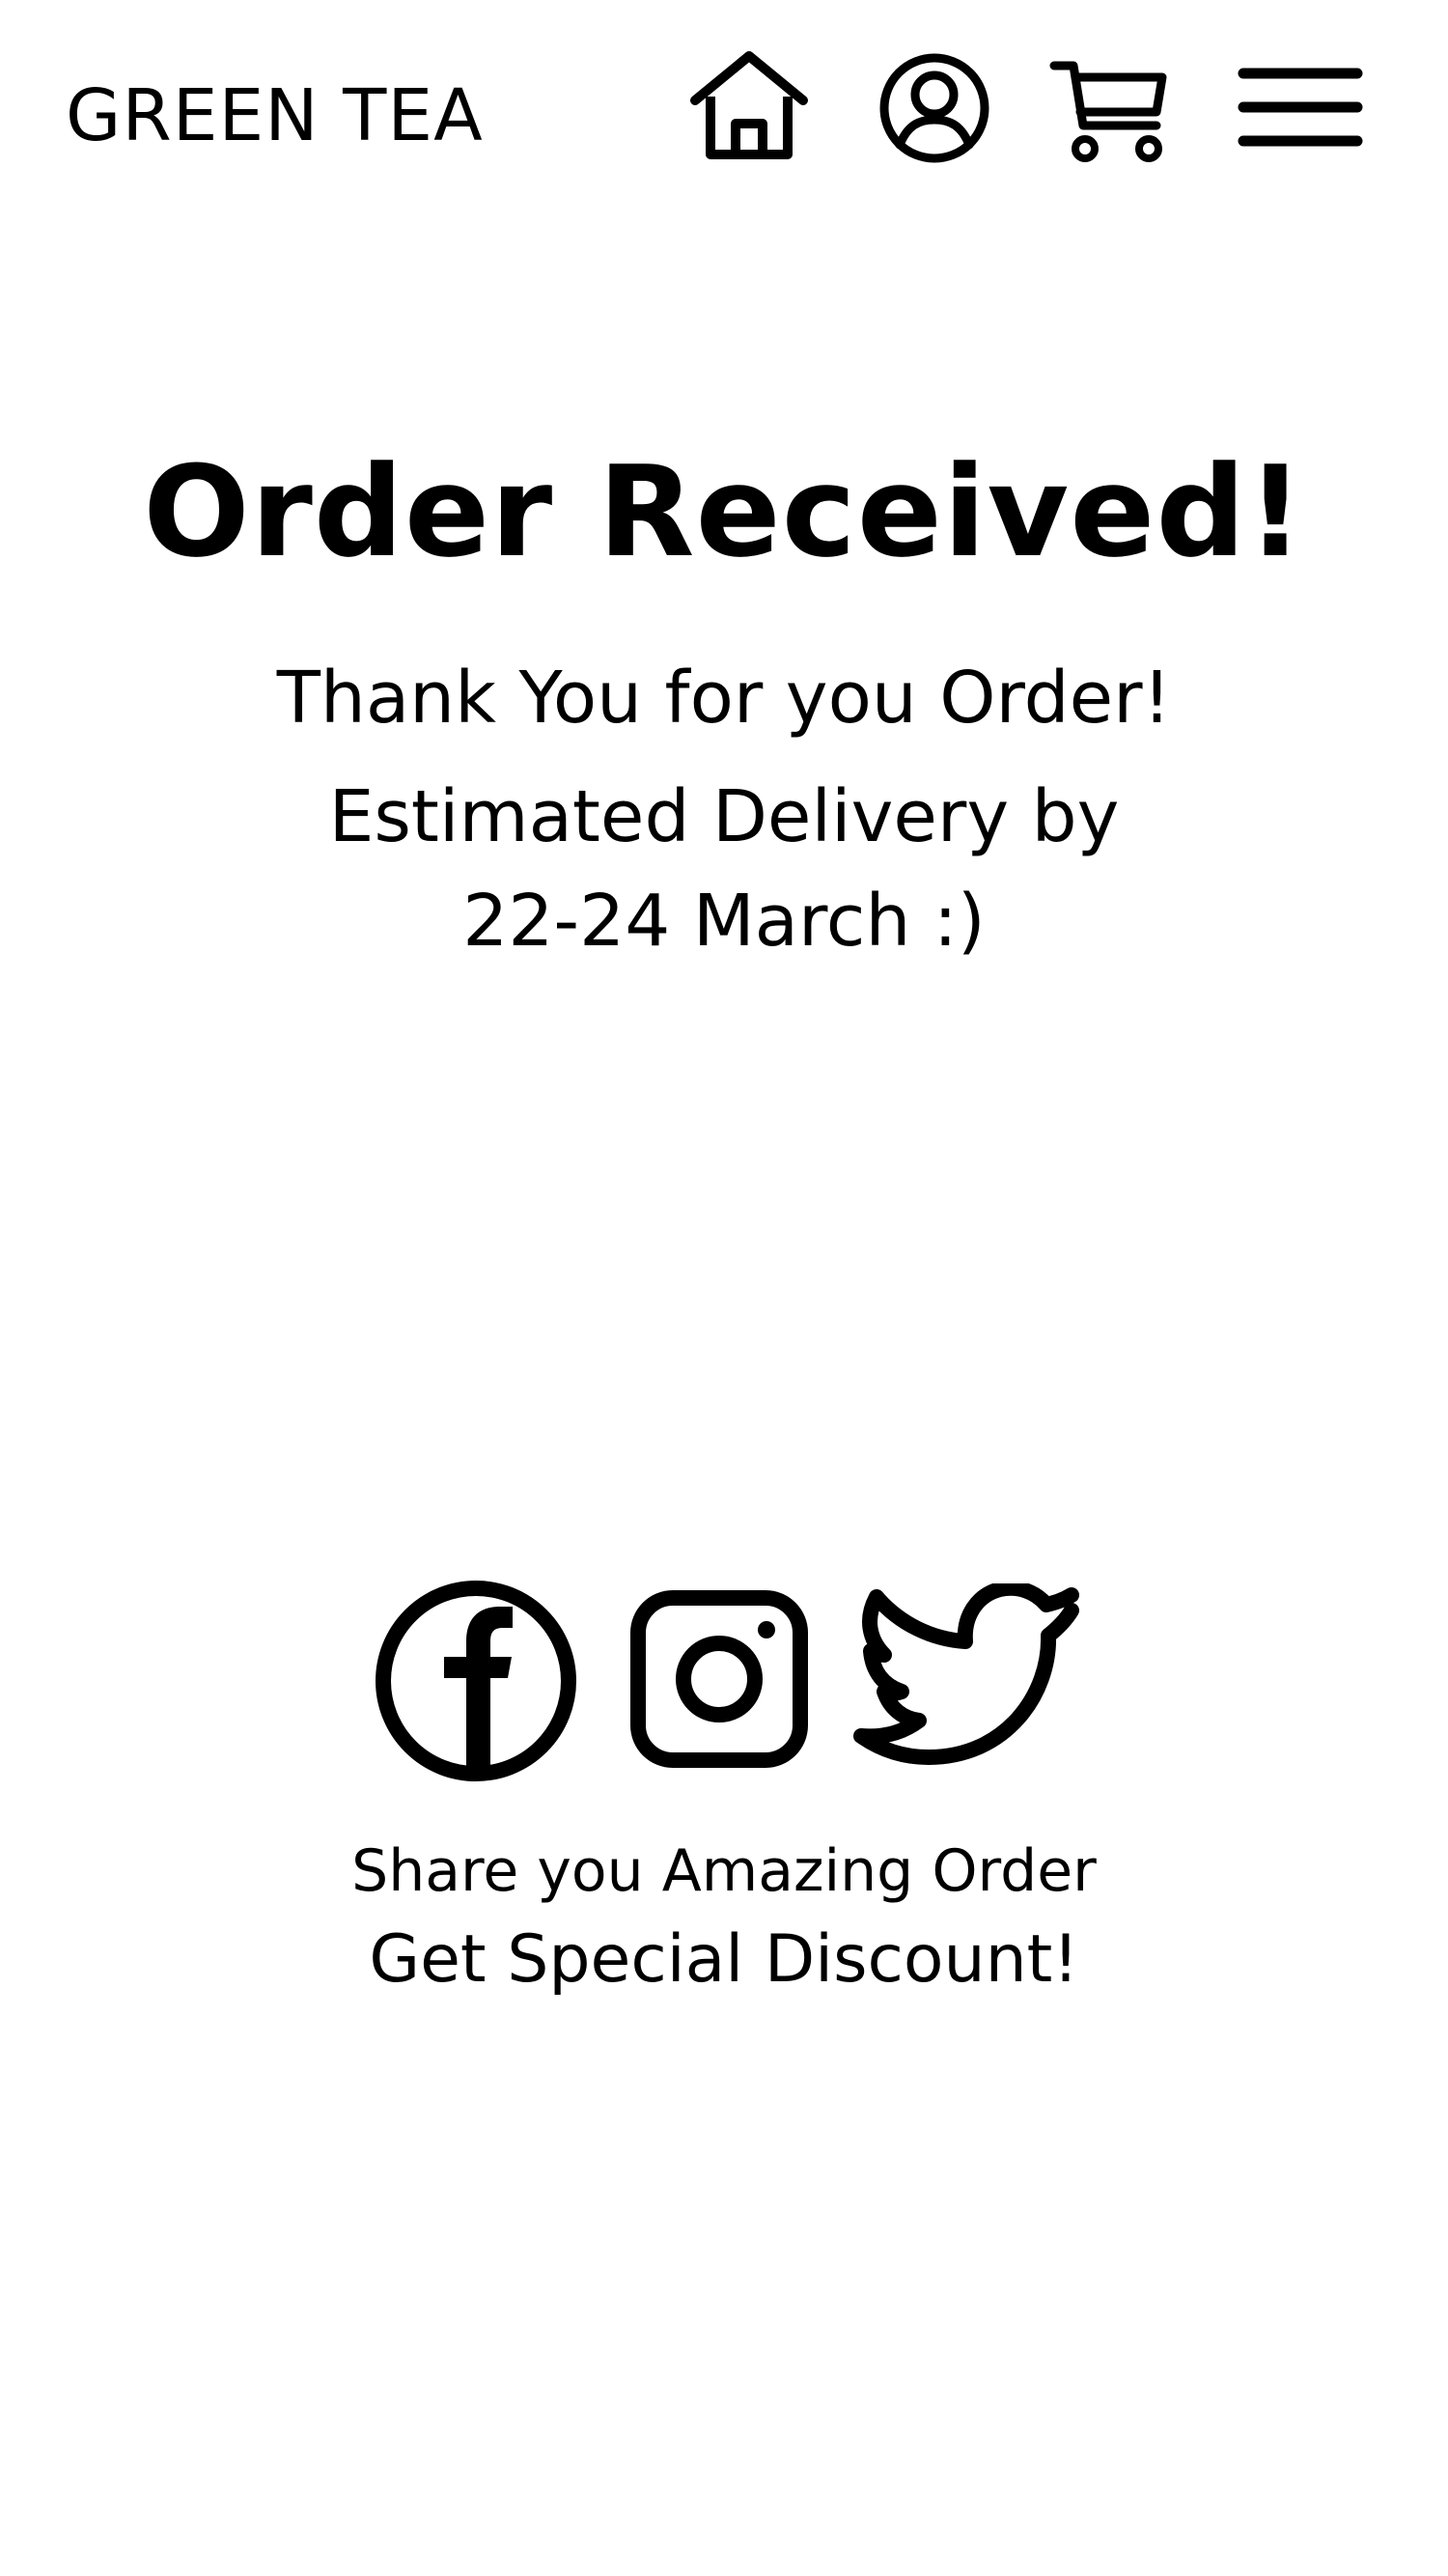 The image size is (1448, 2576). I want to click on discount-offer: Get Special Discount!, so click(724, 1960).